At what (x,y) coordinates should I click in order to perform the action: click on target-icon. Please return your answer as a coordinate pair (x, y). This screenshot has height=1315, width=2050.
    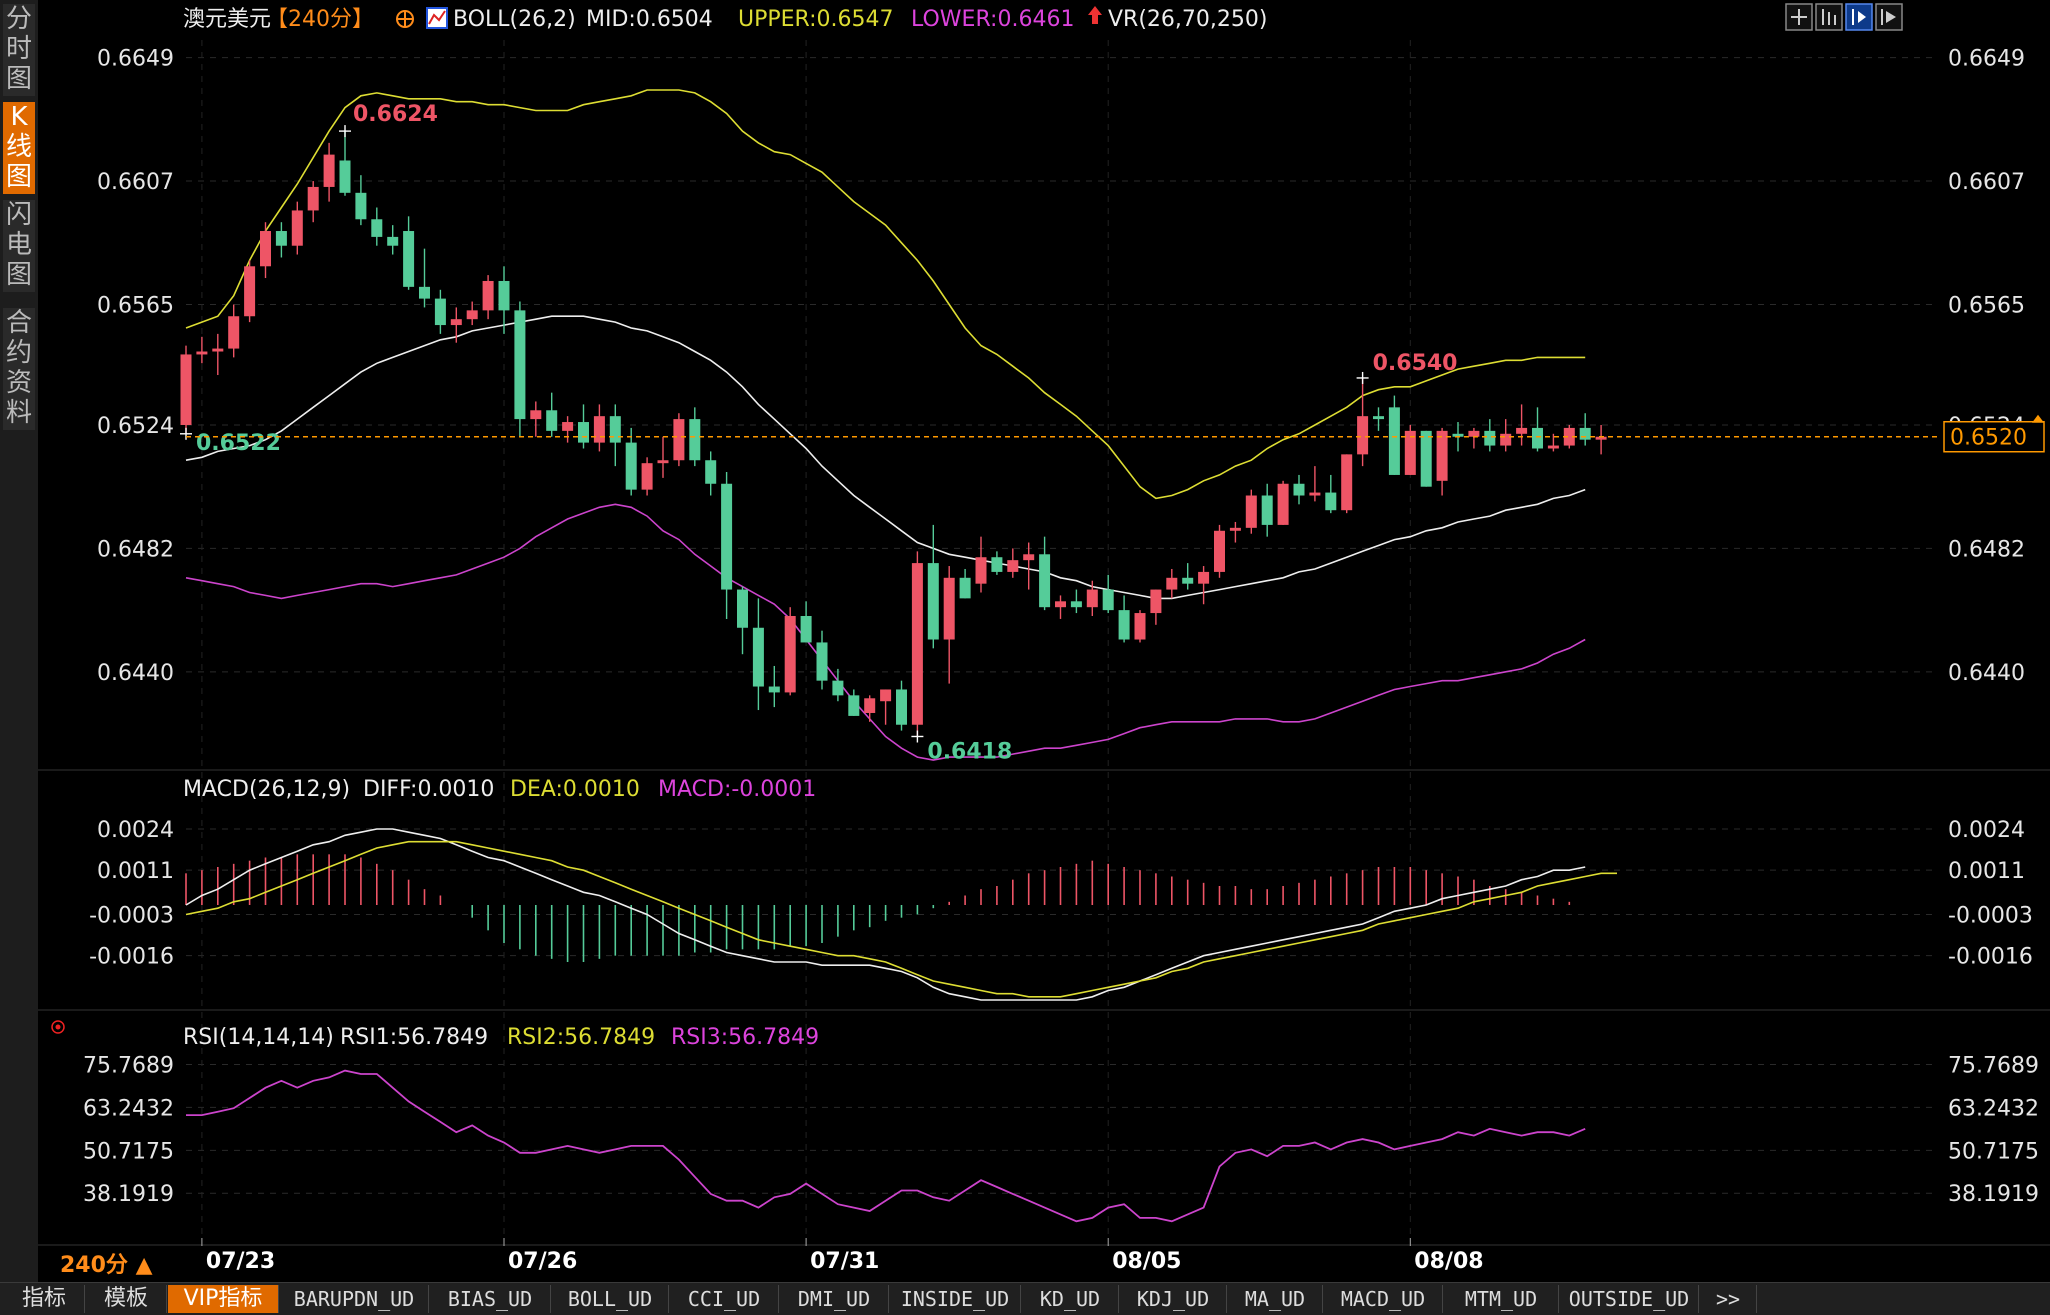
    Looking at the image, I should click on (405, 19).